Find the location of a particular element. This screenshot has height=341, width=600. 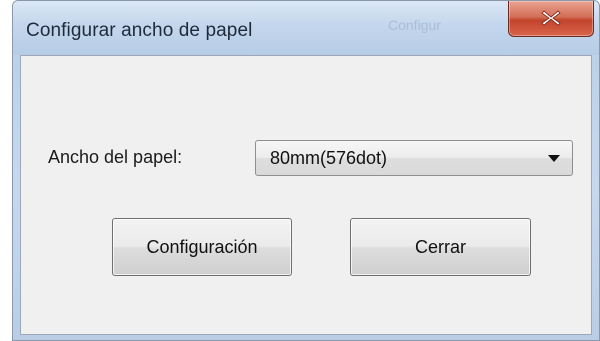

paper-width-value: 80mm(576dot) is located at coordinates (329, 158).